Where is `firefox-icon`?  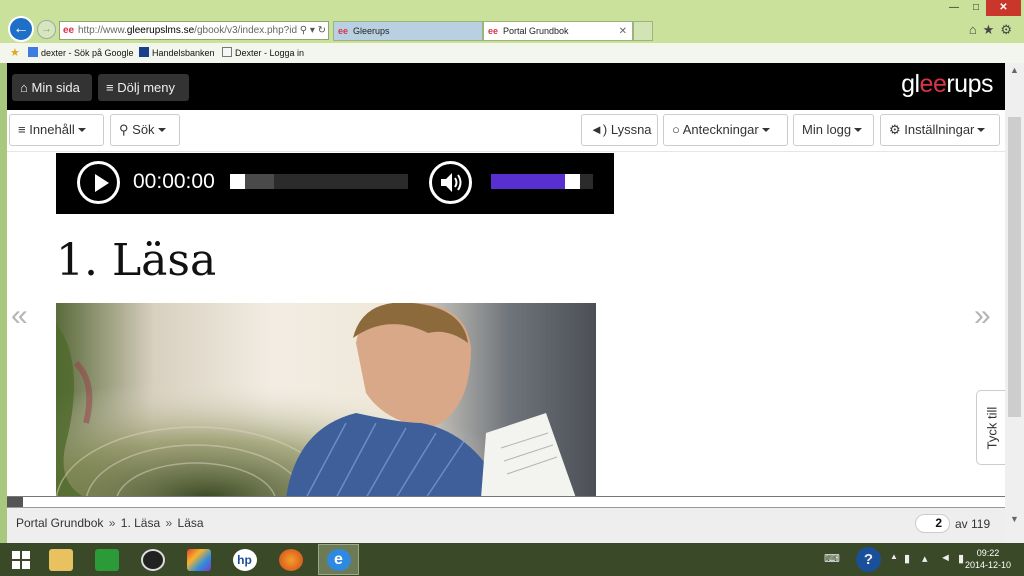 firefox-icon is located at coordinates (290, 559).